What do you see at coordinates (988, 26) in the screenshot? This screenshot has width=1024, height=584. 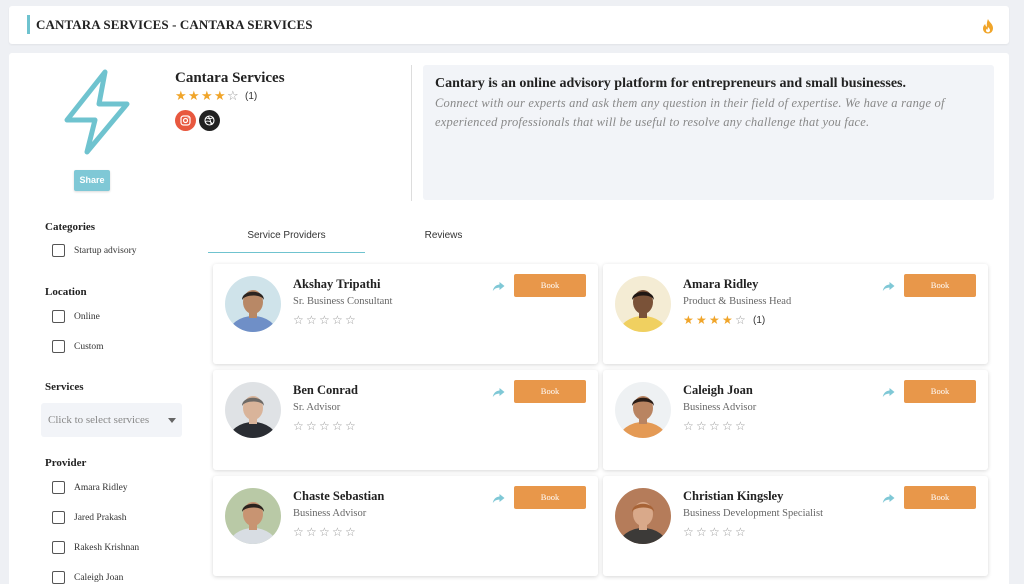 I see `flame-icon` at bounding box center [988, 26].